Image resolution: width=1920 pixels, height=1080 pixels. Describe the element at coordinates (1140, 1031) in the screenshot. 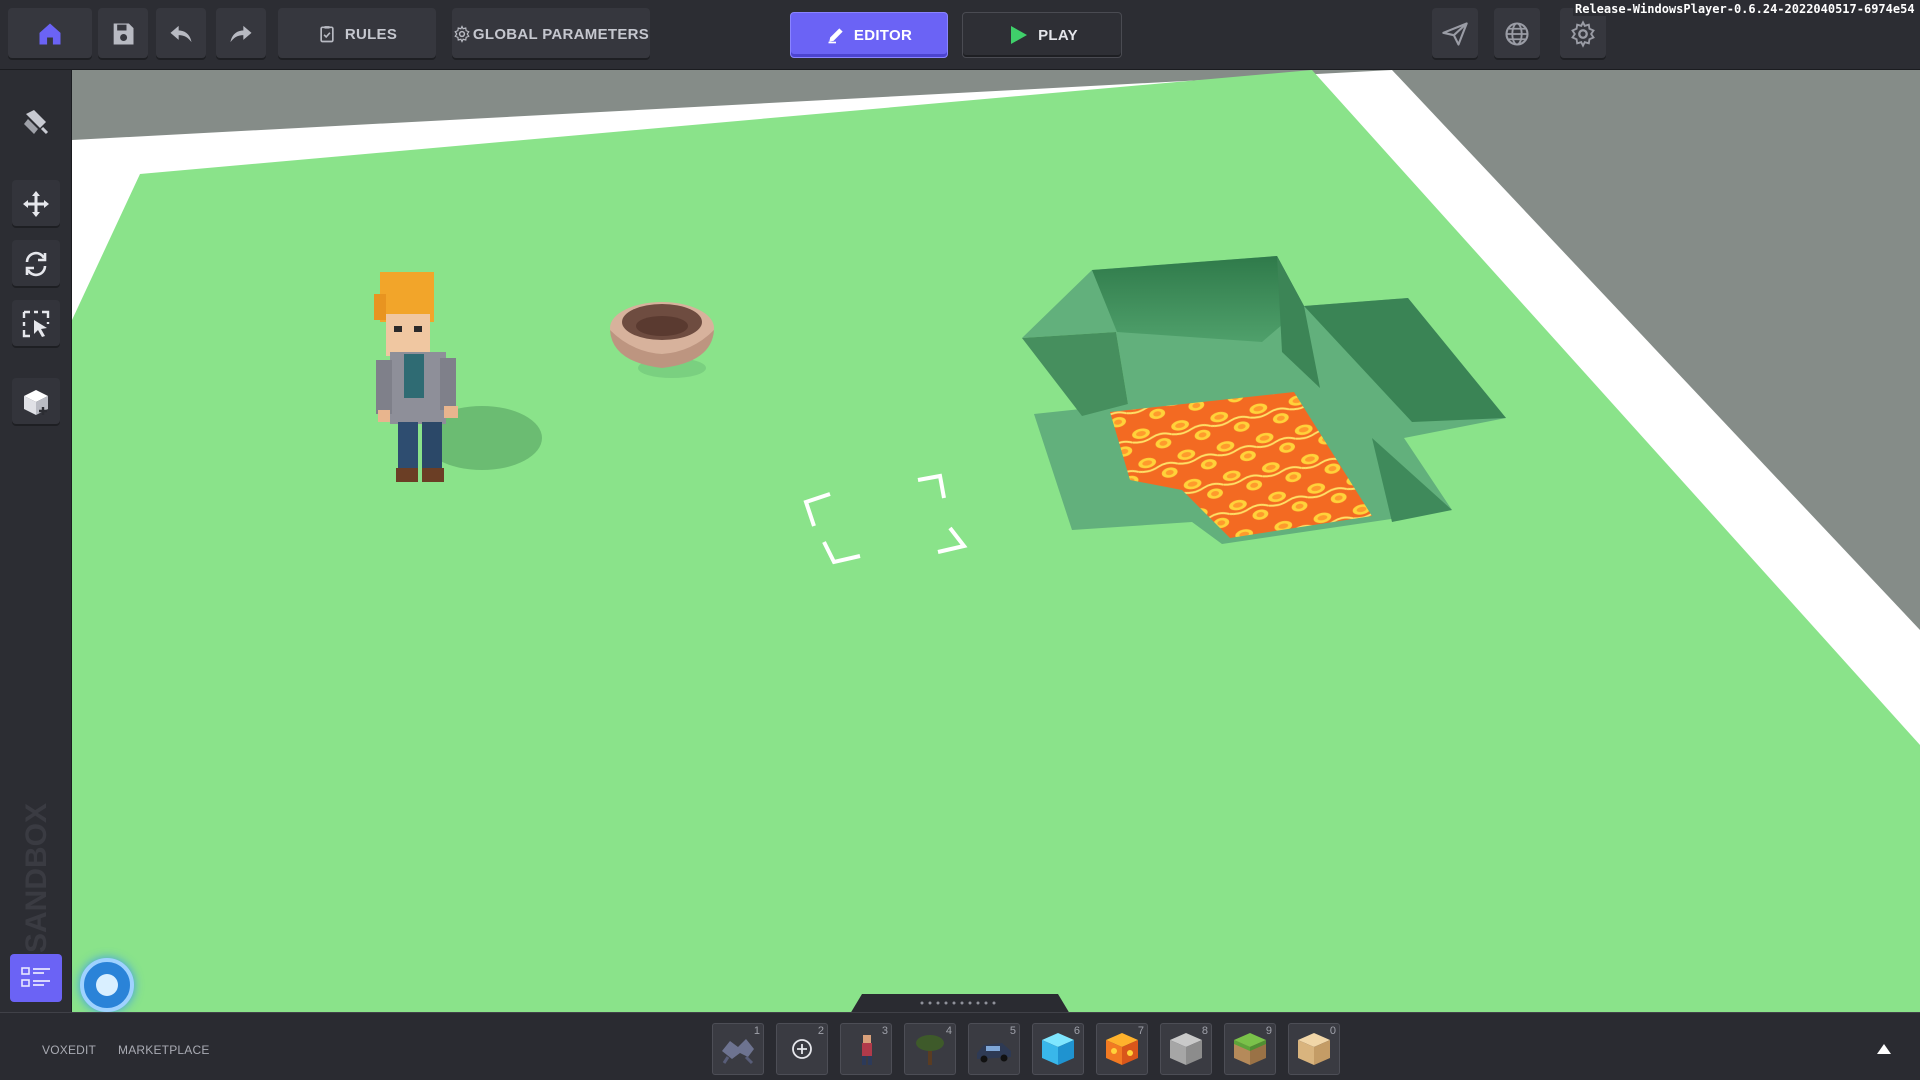

I see `slot-number: 7` at that location.